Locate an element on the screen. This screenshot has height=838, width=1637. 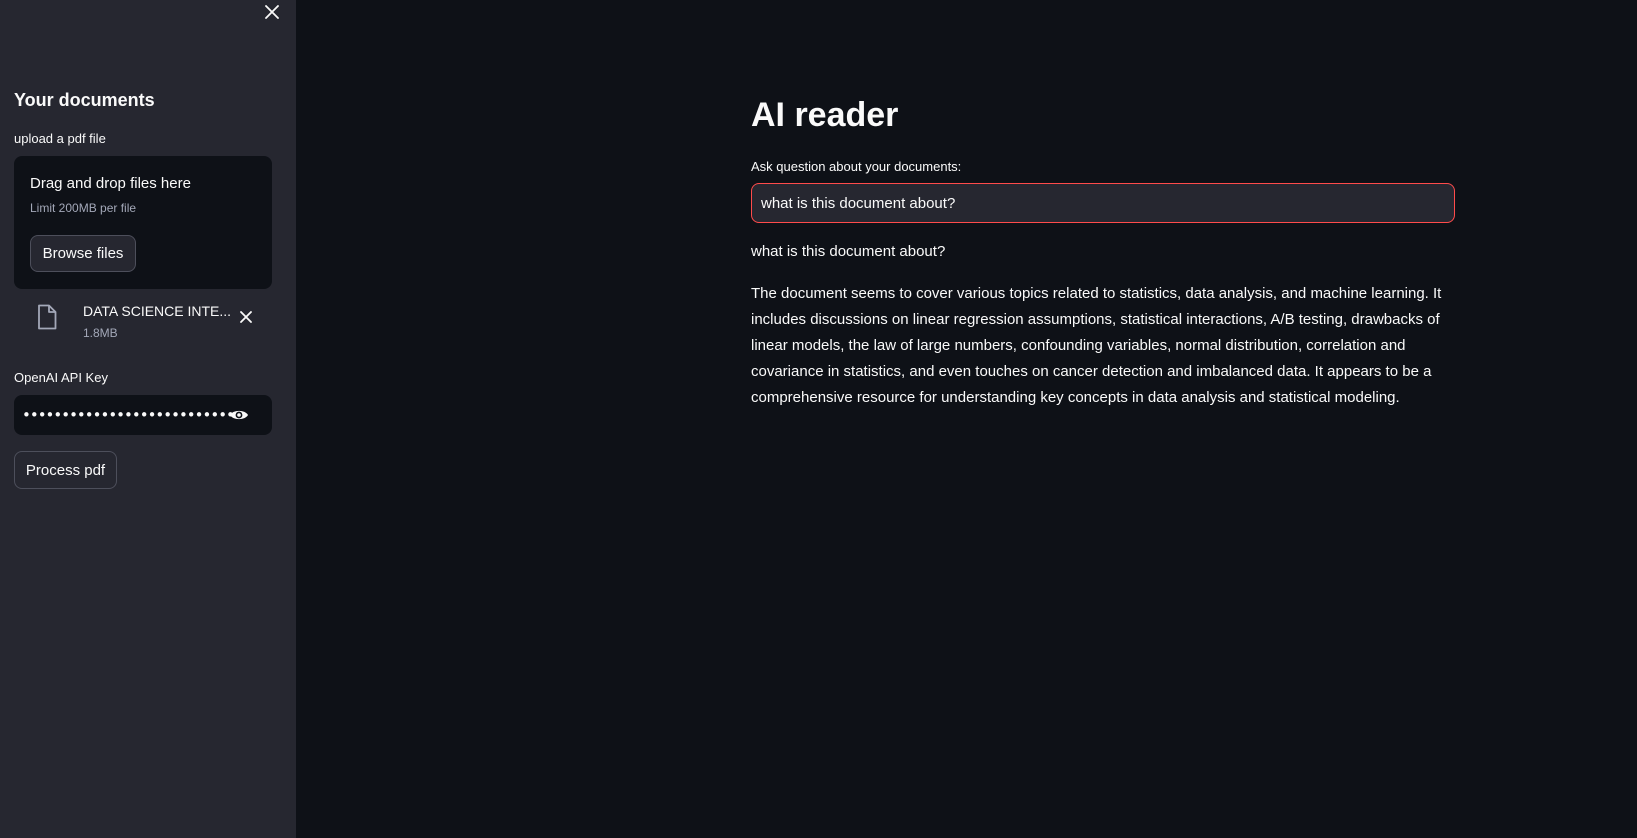
eye-icon is located at coordinates (239, 415).